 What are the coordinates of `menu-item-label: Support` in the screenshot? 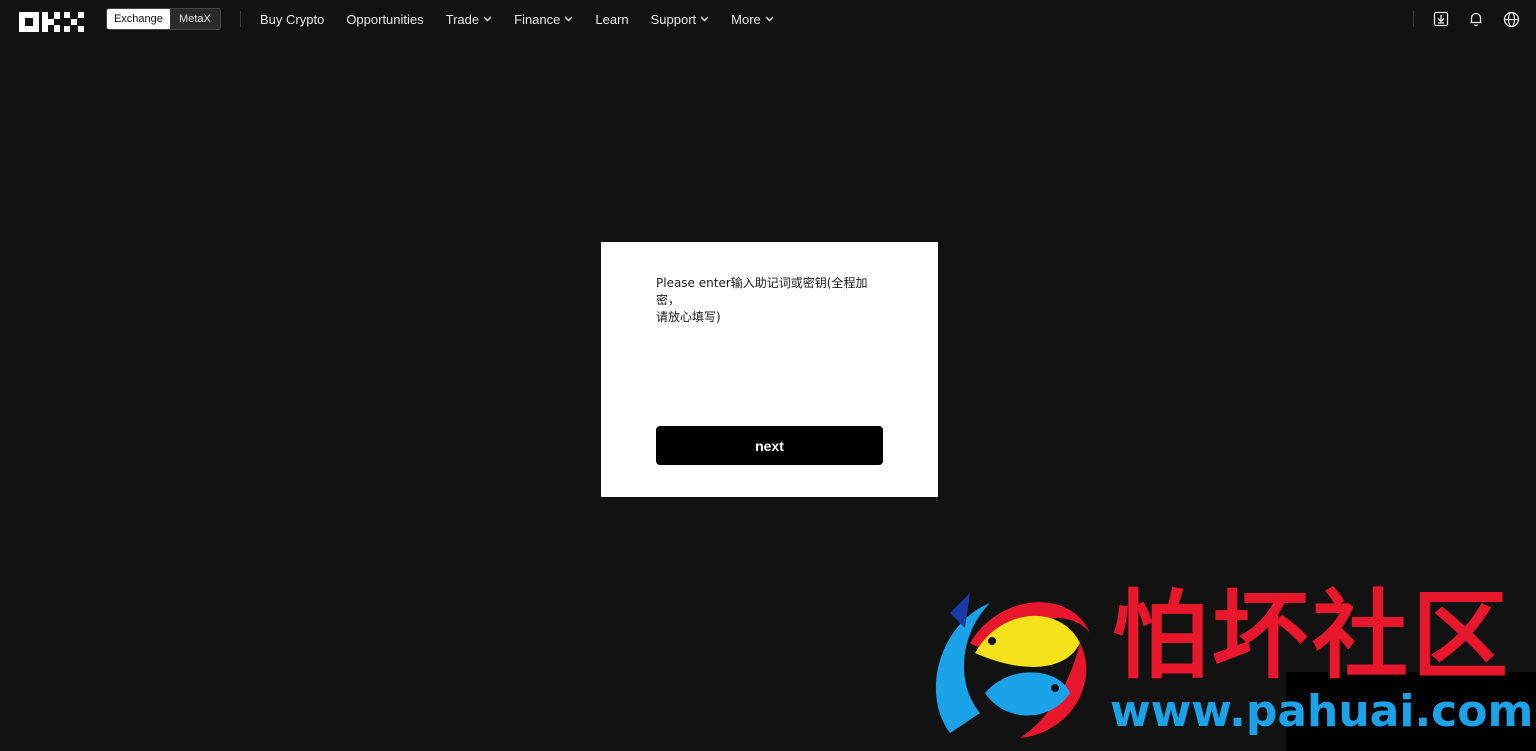 It's located at (673, 19).